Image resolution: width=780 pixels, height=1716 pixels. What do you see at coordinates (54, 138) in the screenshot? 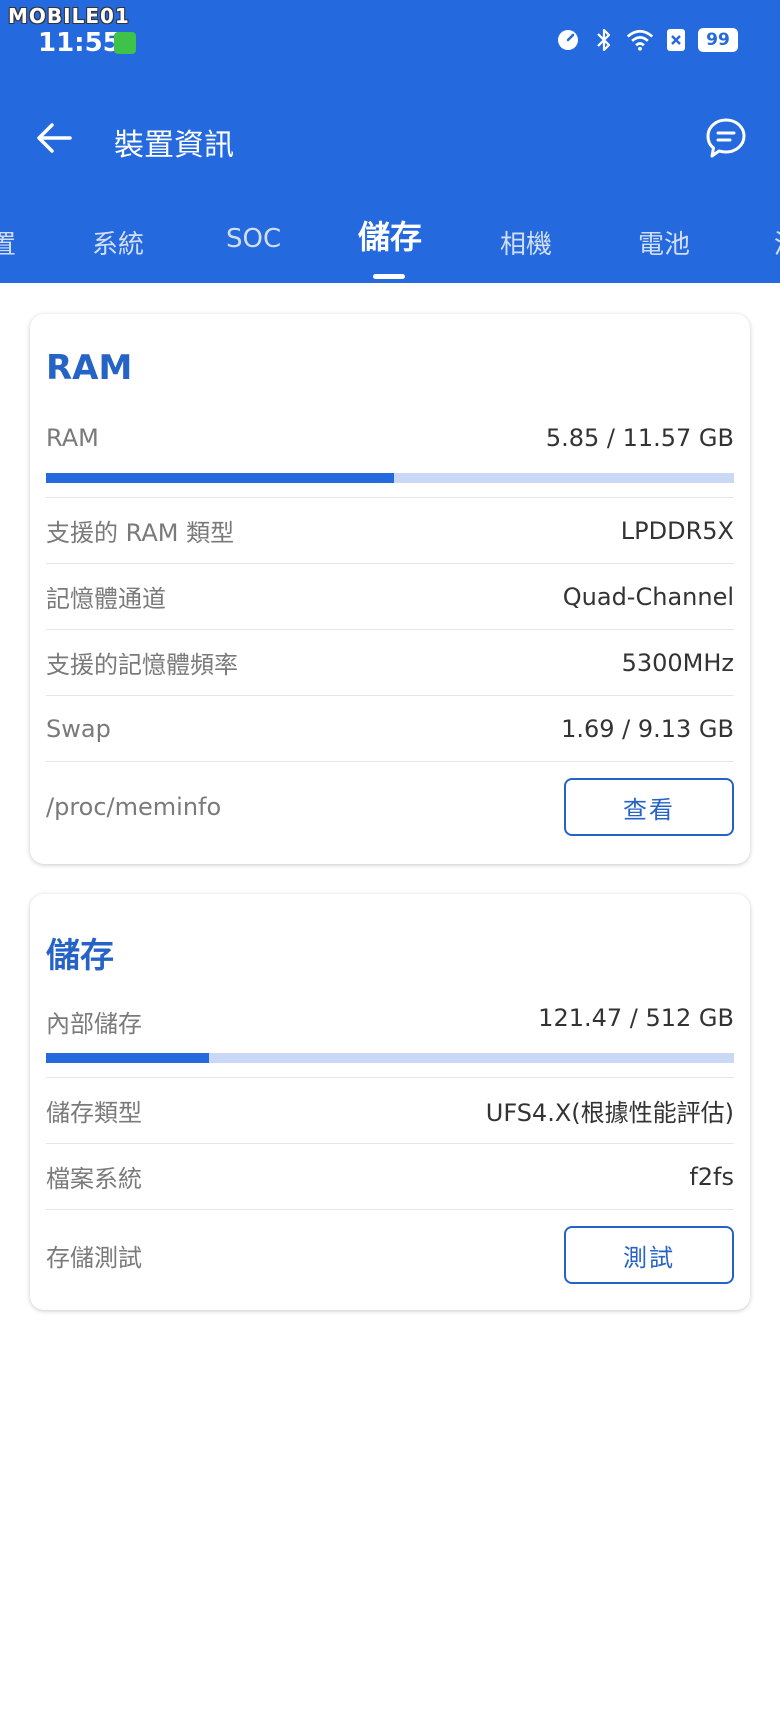
I see `back-arrow-icon` at bounding box center [54, 138].